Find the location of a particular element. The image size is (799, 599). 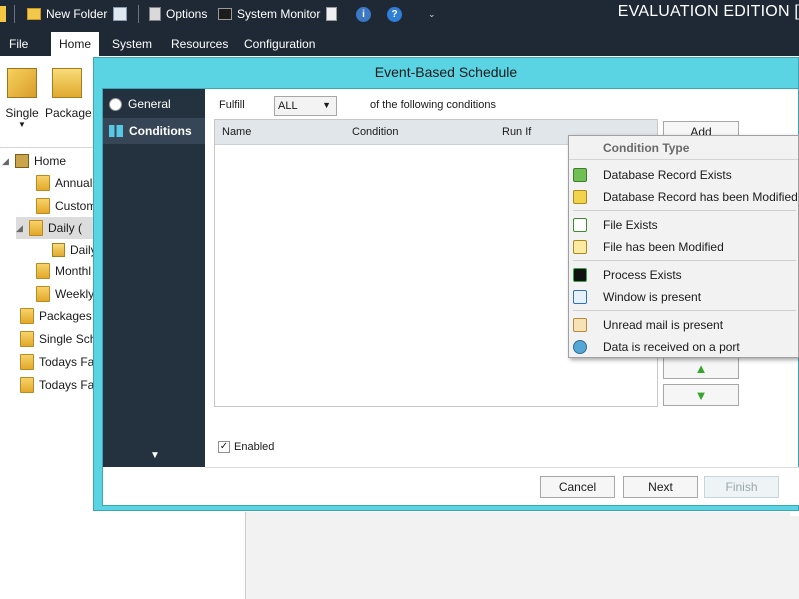

mail-icon is located at coordinates (580, 325).